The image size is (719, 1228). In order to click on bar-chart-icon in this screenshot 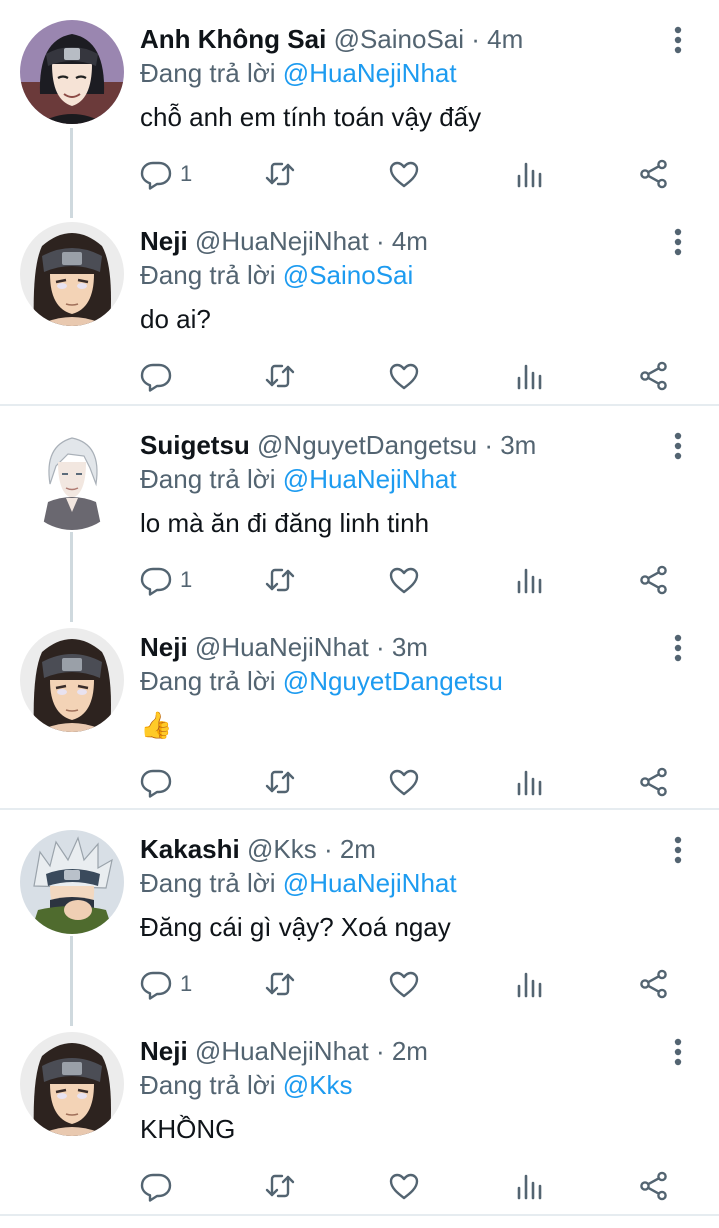, I will do `click(530, 580)`.